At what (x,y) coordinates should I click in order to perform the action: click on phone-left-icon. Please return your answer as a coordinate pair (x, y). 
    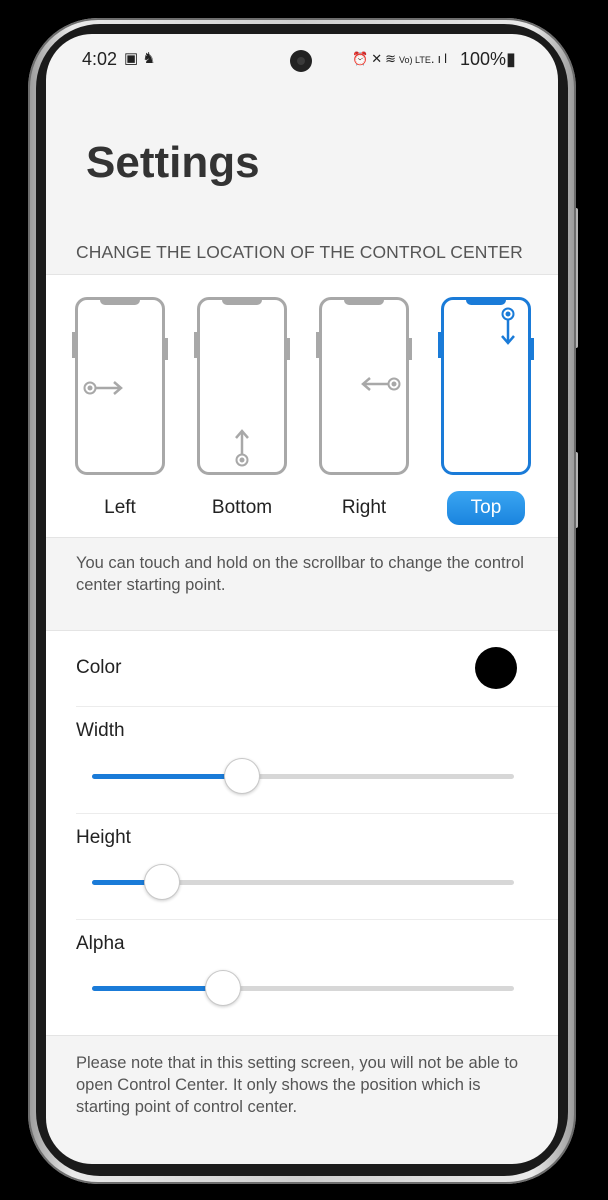
    Looking at the image, I should click on (120, 386).